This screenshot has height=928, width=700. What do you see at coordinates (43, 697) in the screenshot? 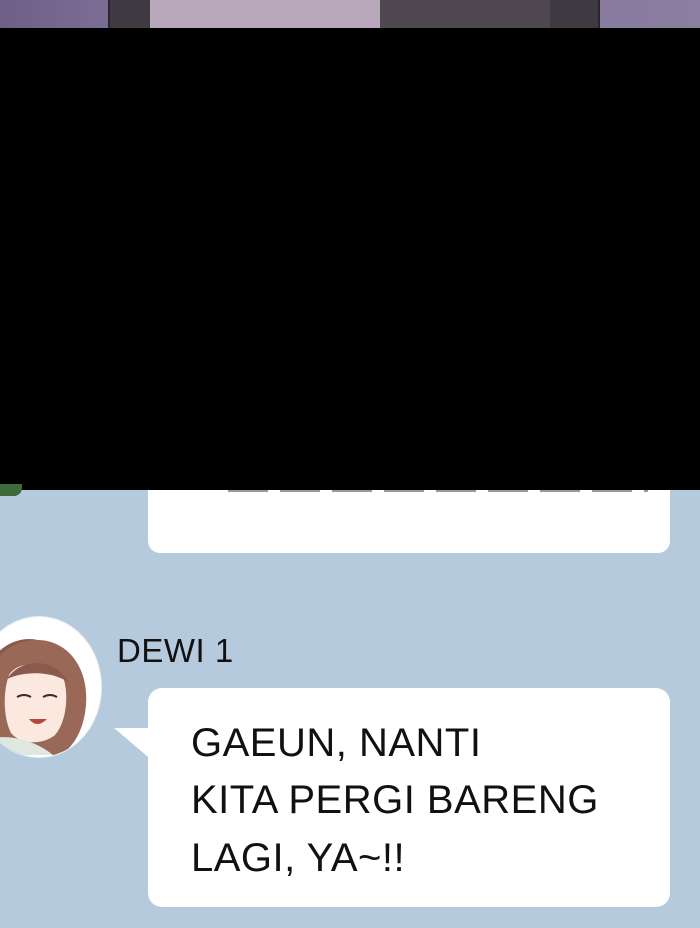
I see `avatar-illustration` at bounding box center [43, 697].